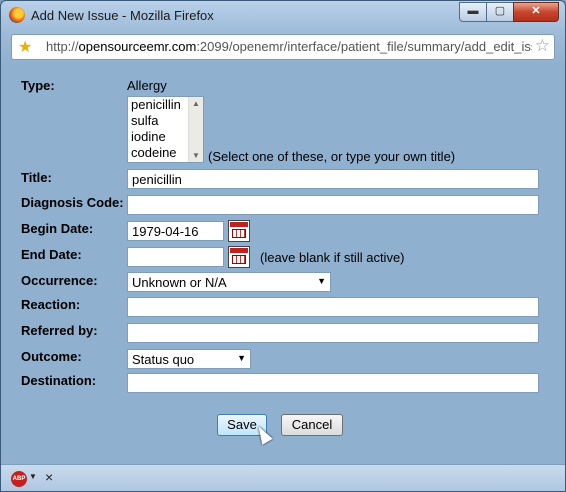 This screenshot has width=566, height=492. I want to click on begin-date-field: 1979-04-16, so click(175, 231).